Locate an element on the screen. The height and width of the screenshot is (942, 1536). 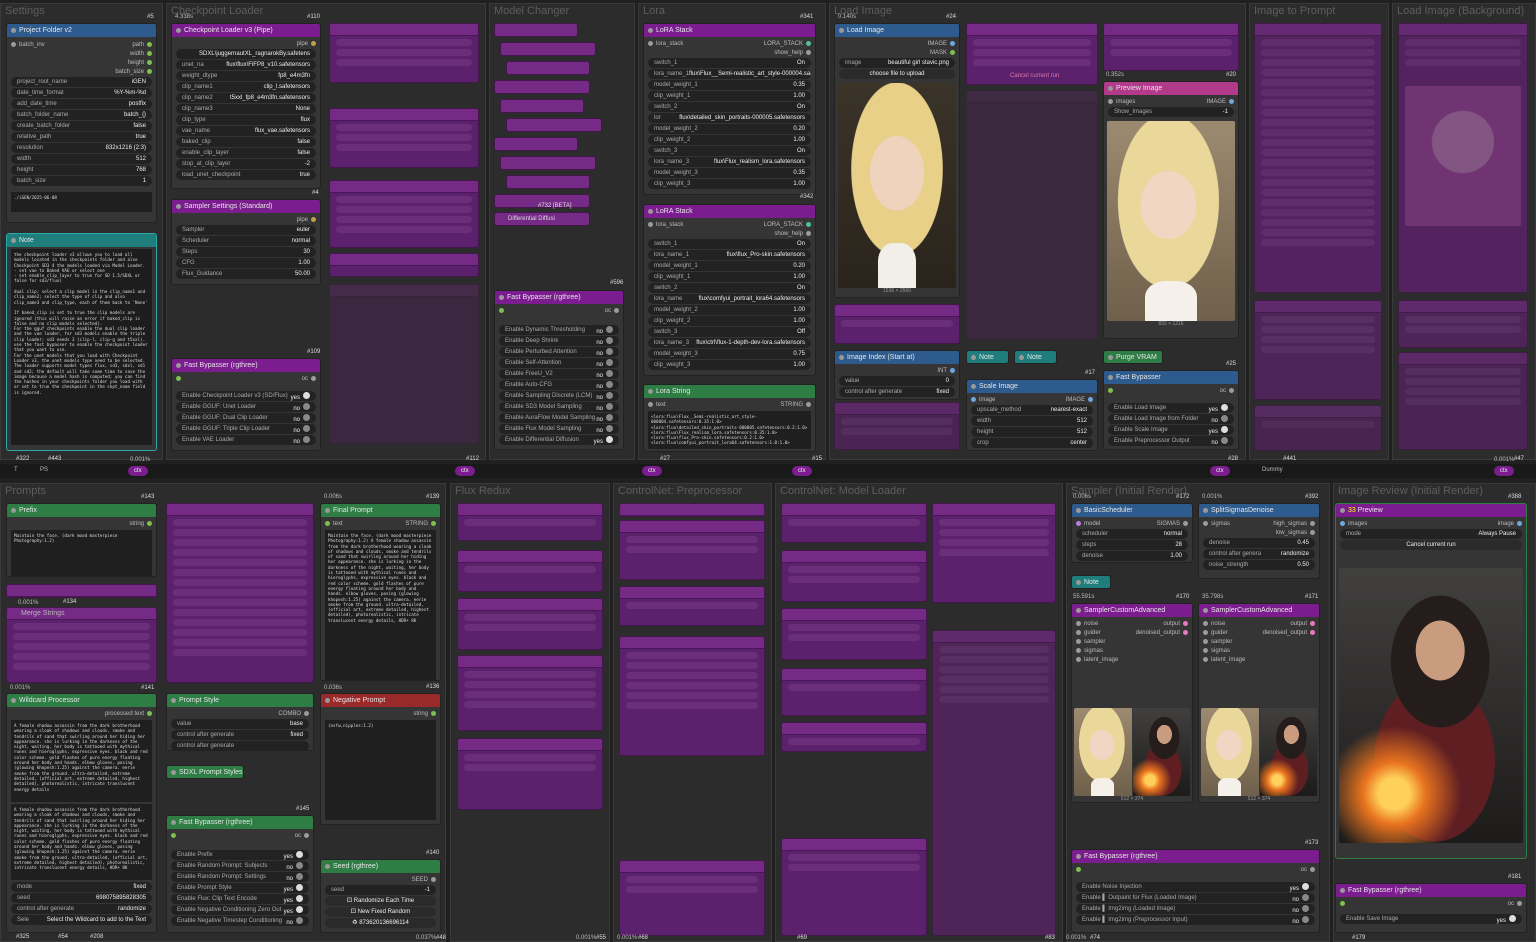
node-title: SplitSigmasDenoise is located at coordinates (1259, 510).